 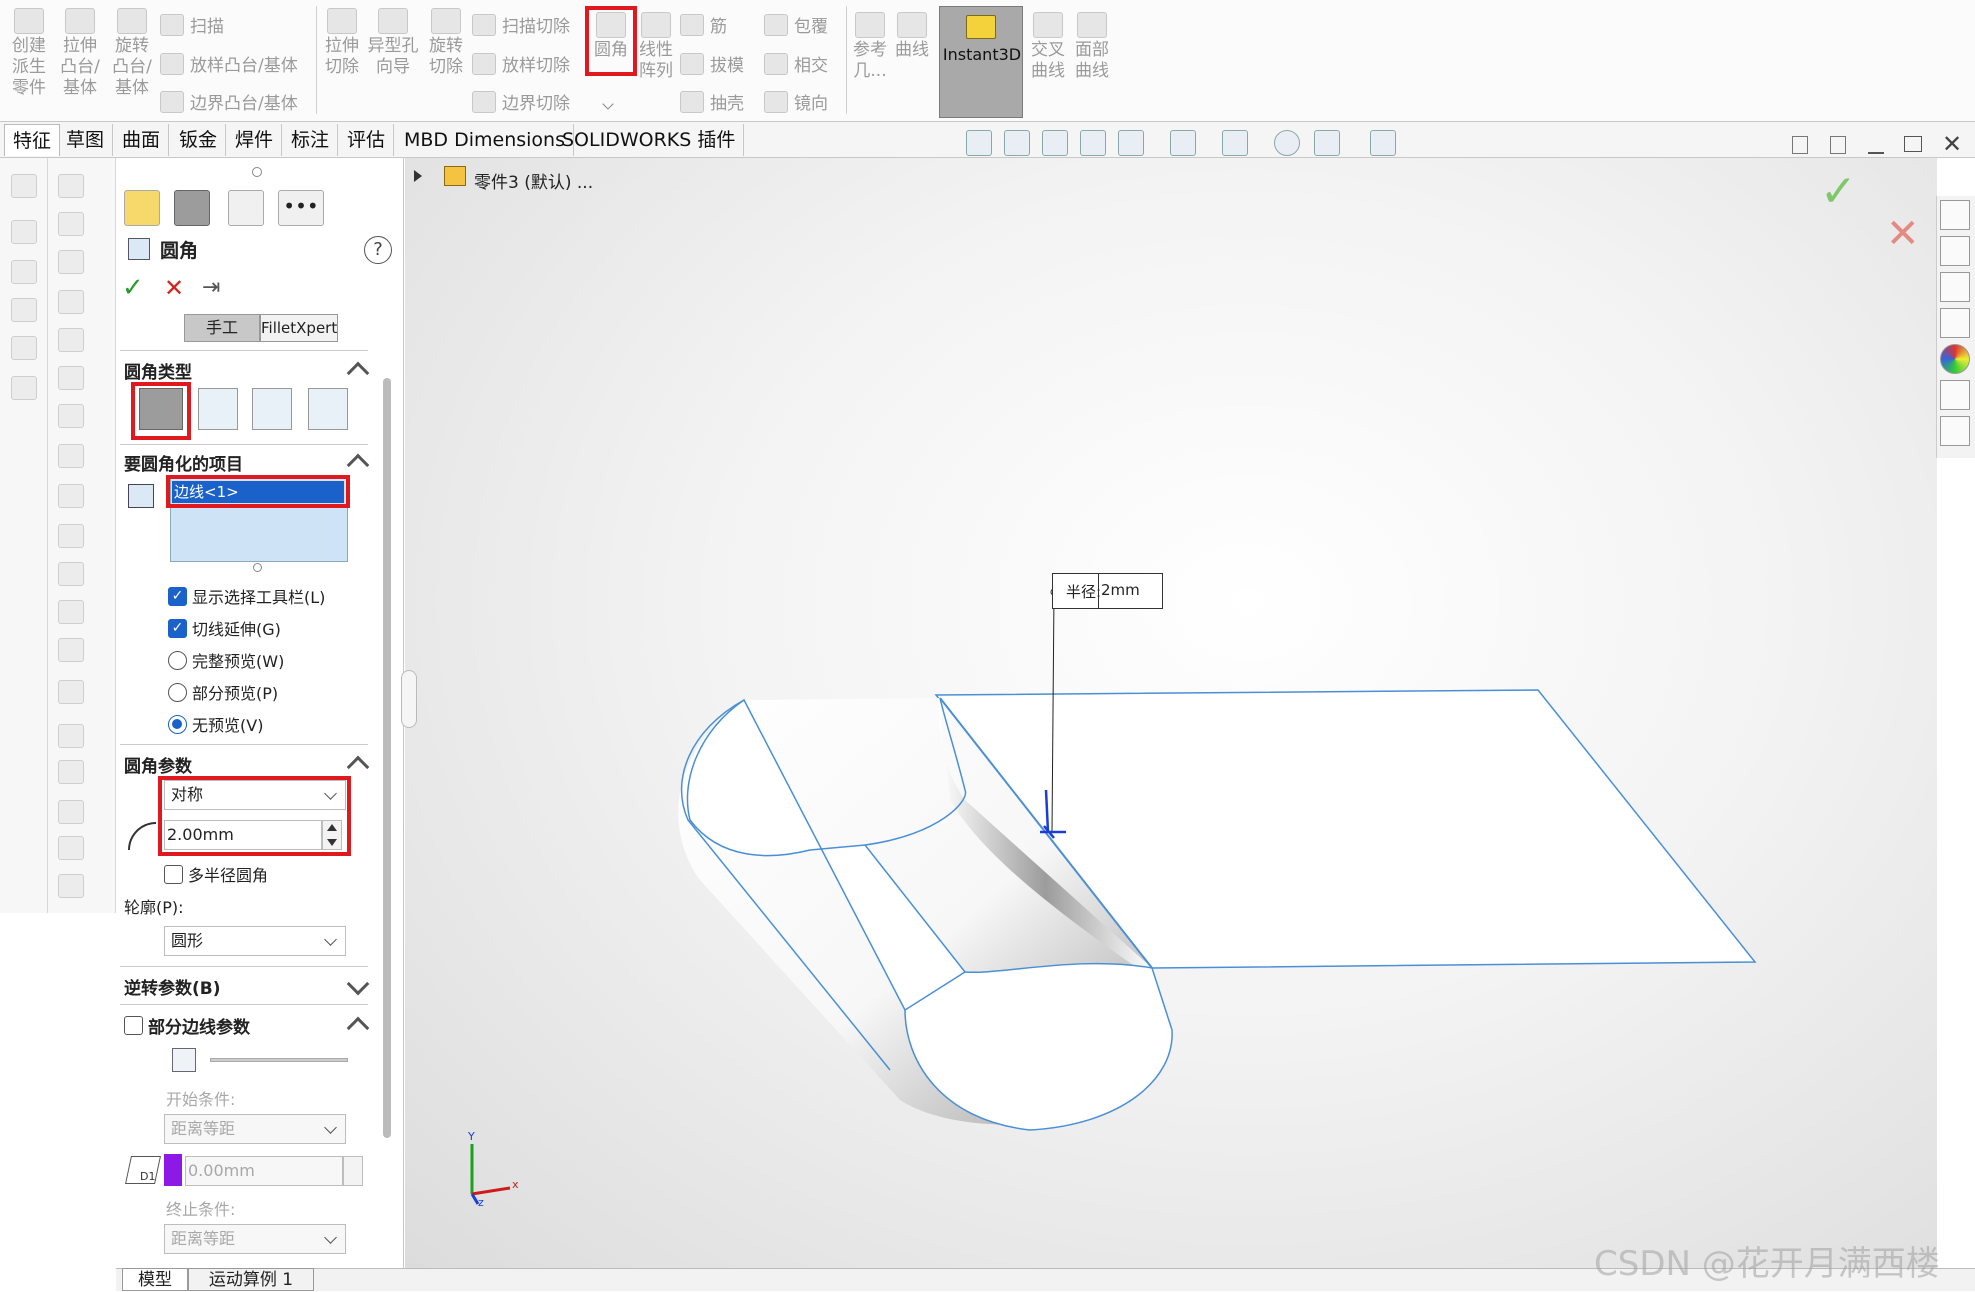 I want to click on hole-wizard-button: 异型孔 向导, so click(x=393, y=43).